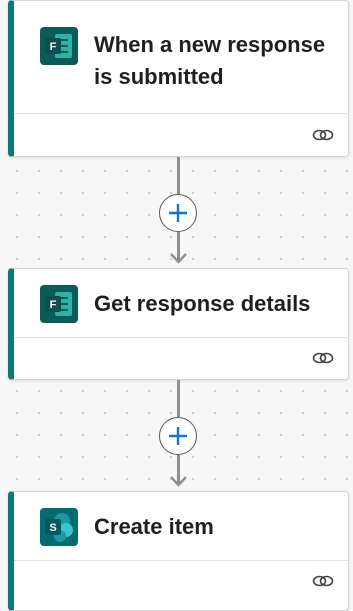  What do you see at coordinates (59, 527) in the screenshot?
I see `sharepoint-icon: S` at bounding box center [59, 527].